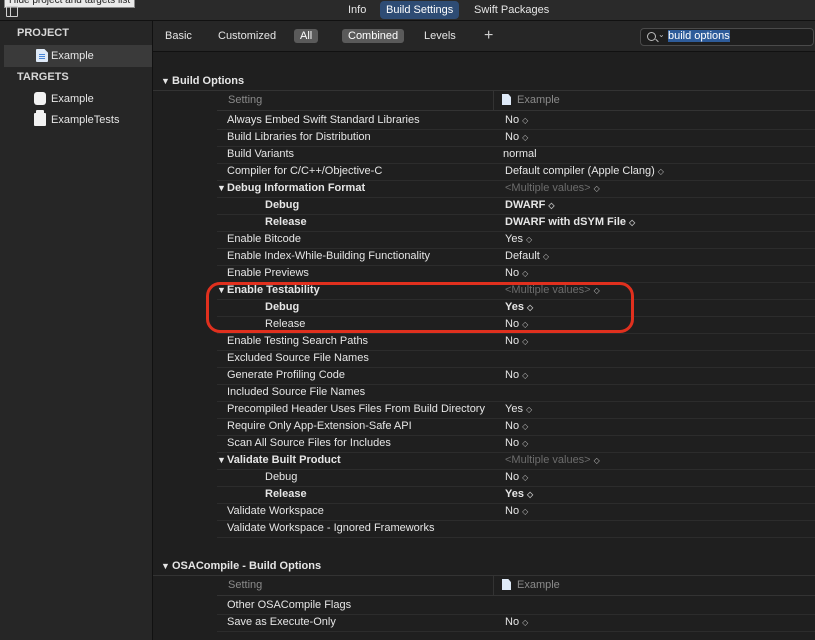 The width and height of the screenshot is (815, 640). Describe the element at coordinates (516, 359) in the screenshot. I see `setting-row: Excluded Source File Names` at that location.